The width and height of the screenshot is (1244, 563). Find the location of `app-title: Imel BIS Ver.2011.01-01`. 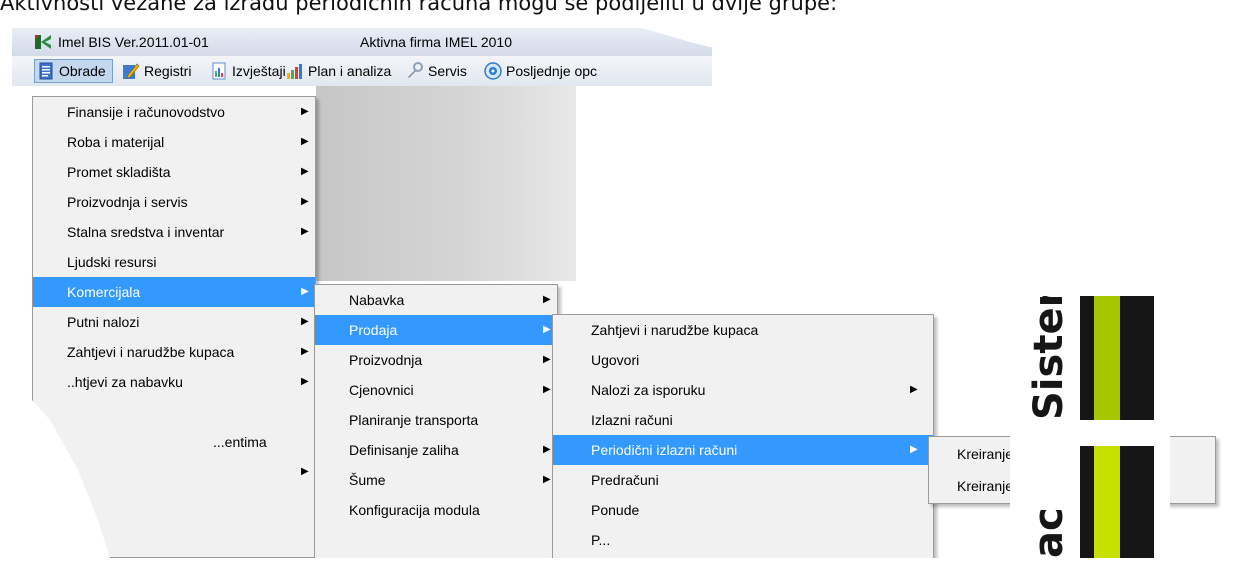

app-title: Imel BIS Ver.2011.01-01 is located at coordinates (133, 42).